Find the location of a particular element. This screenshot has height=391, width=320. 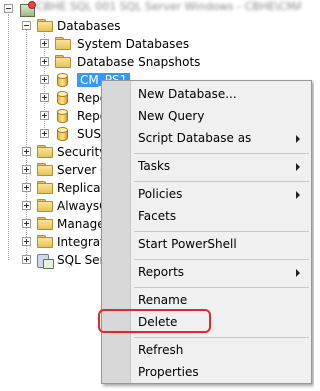

menu-item-new-query: New Query is located at coordinates (221, 116).